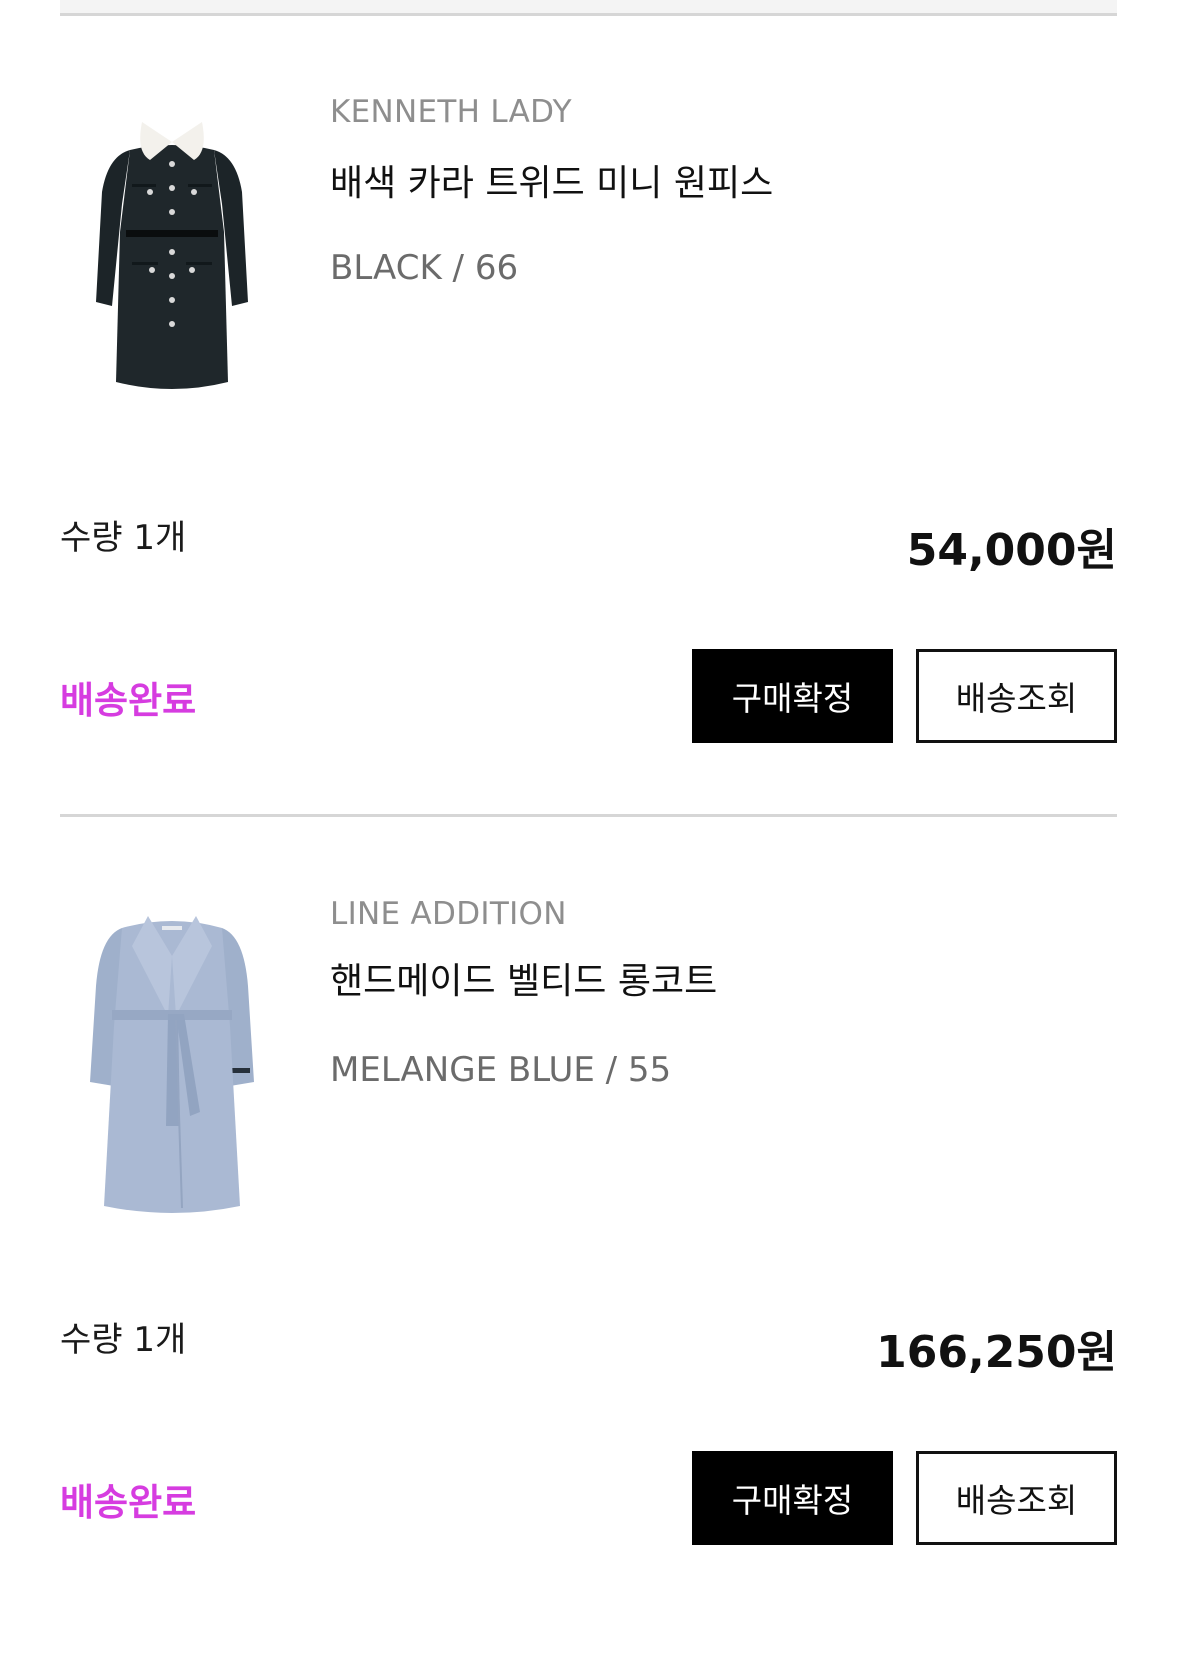  I want to click on tweed-dress-image, so click(172, 272).